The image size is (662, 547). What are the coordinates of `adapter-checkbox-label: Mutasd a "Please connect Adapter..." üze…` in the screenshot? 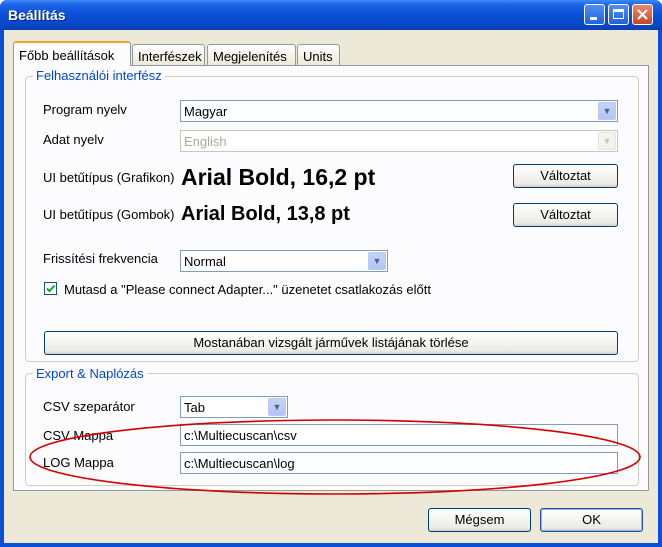 It's located at (247, 289).